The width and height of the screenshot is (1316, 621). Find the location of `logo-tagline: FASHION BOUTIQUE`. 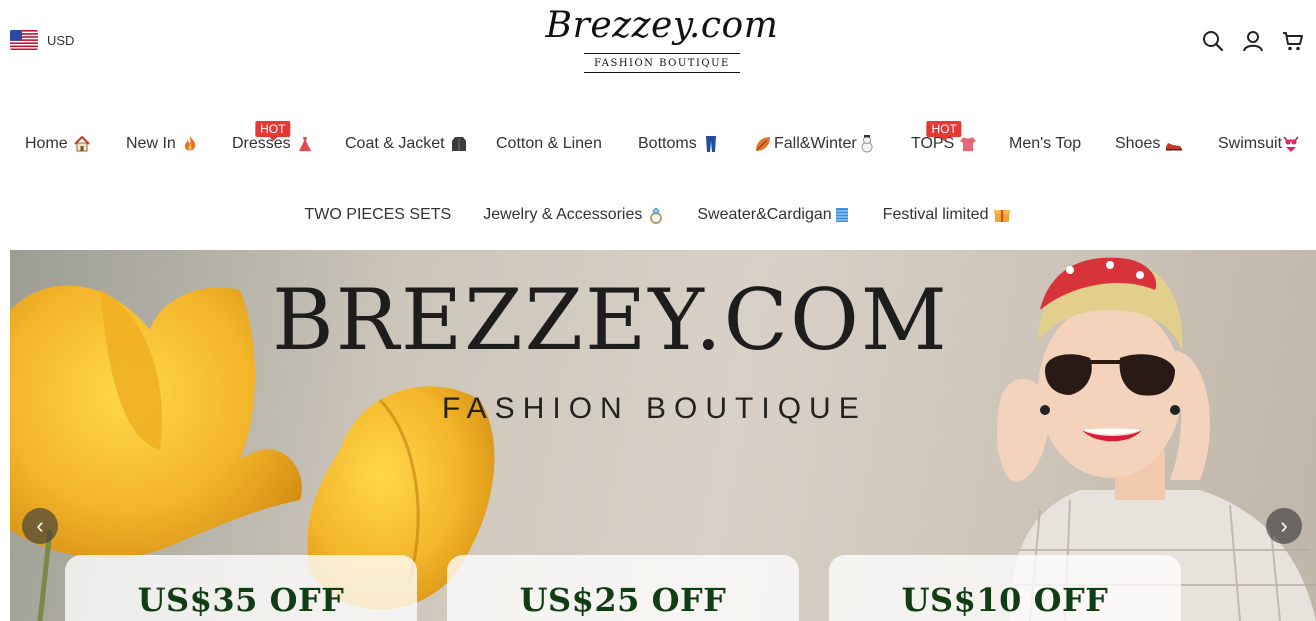

logo-tagline: FASHION BOUTIQUE is located at coordinates (662, 63).